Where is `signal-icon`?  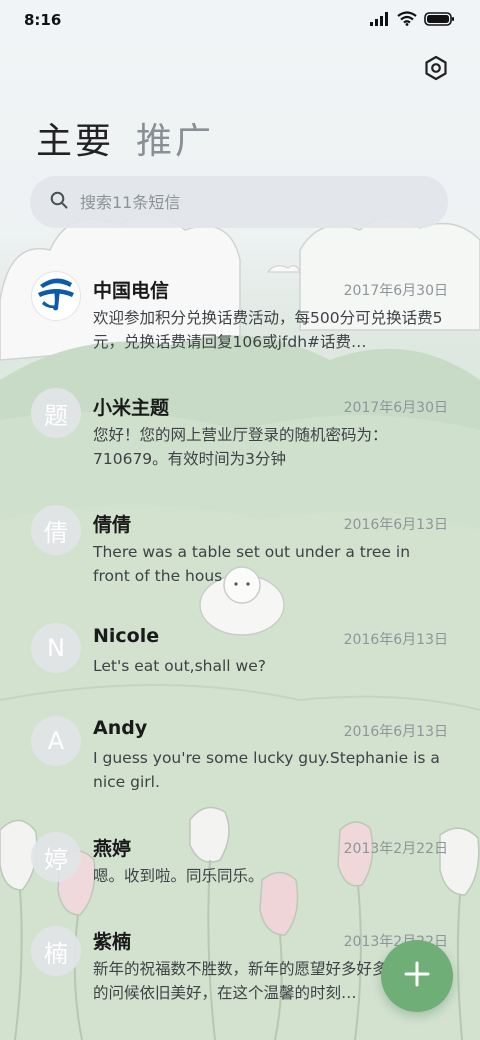
signal-icon is located at coordinates (380, 20).